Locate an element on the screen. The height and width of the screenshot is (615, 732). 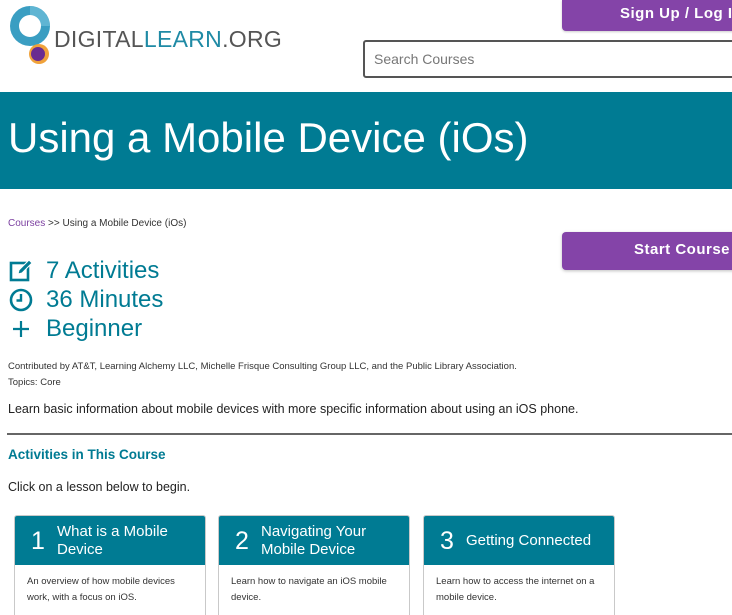
section-divider is located at coordinates (369, 434).